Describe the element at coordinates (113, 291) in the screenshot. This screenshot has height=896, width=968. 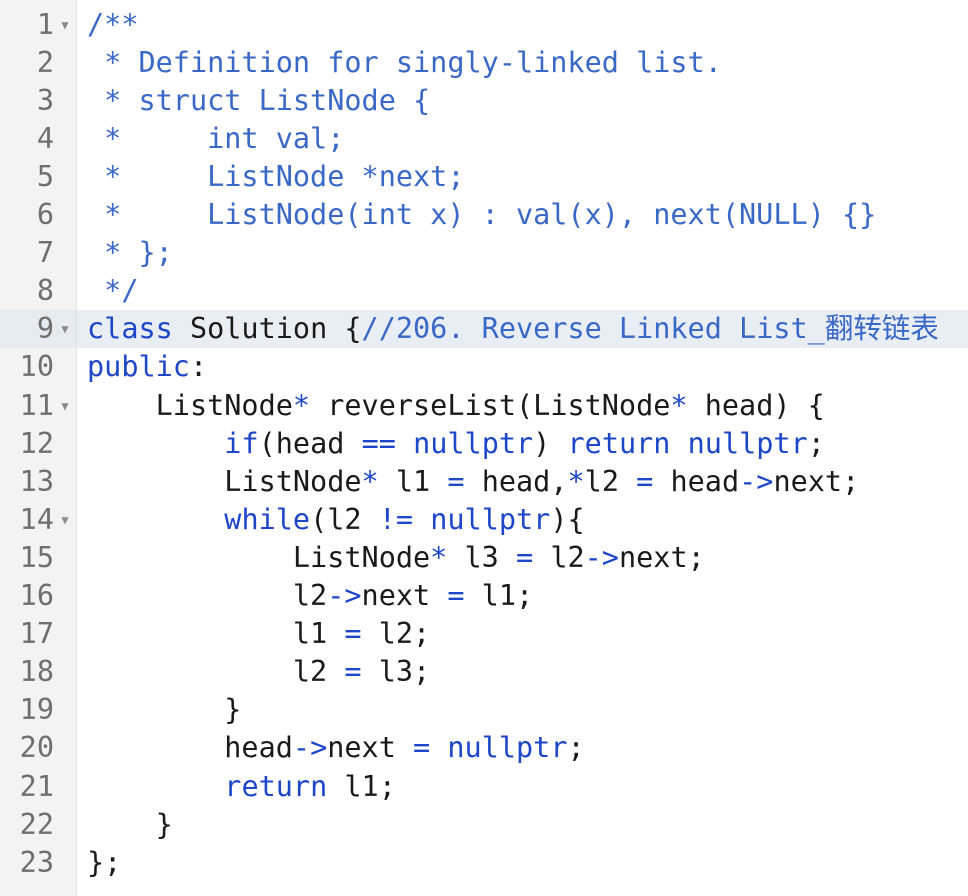
I see `code-token: */` at that location.